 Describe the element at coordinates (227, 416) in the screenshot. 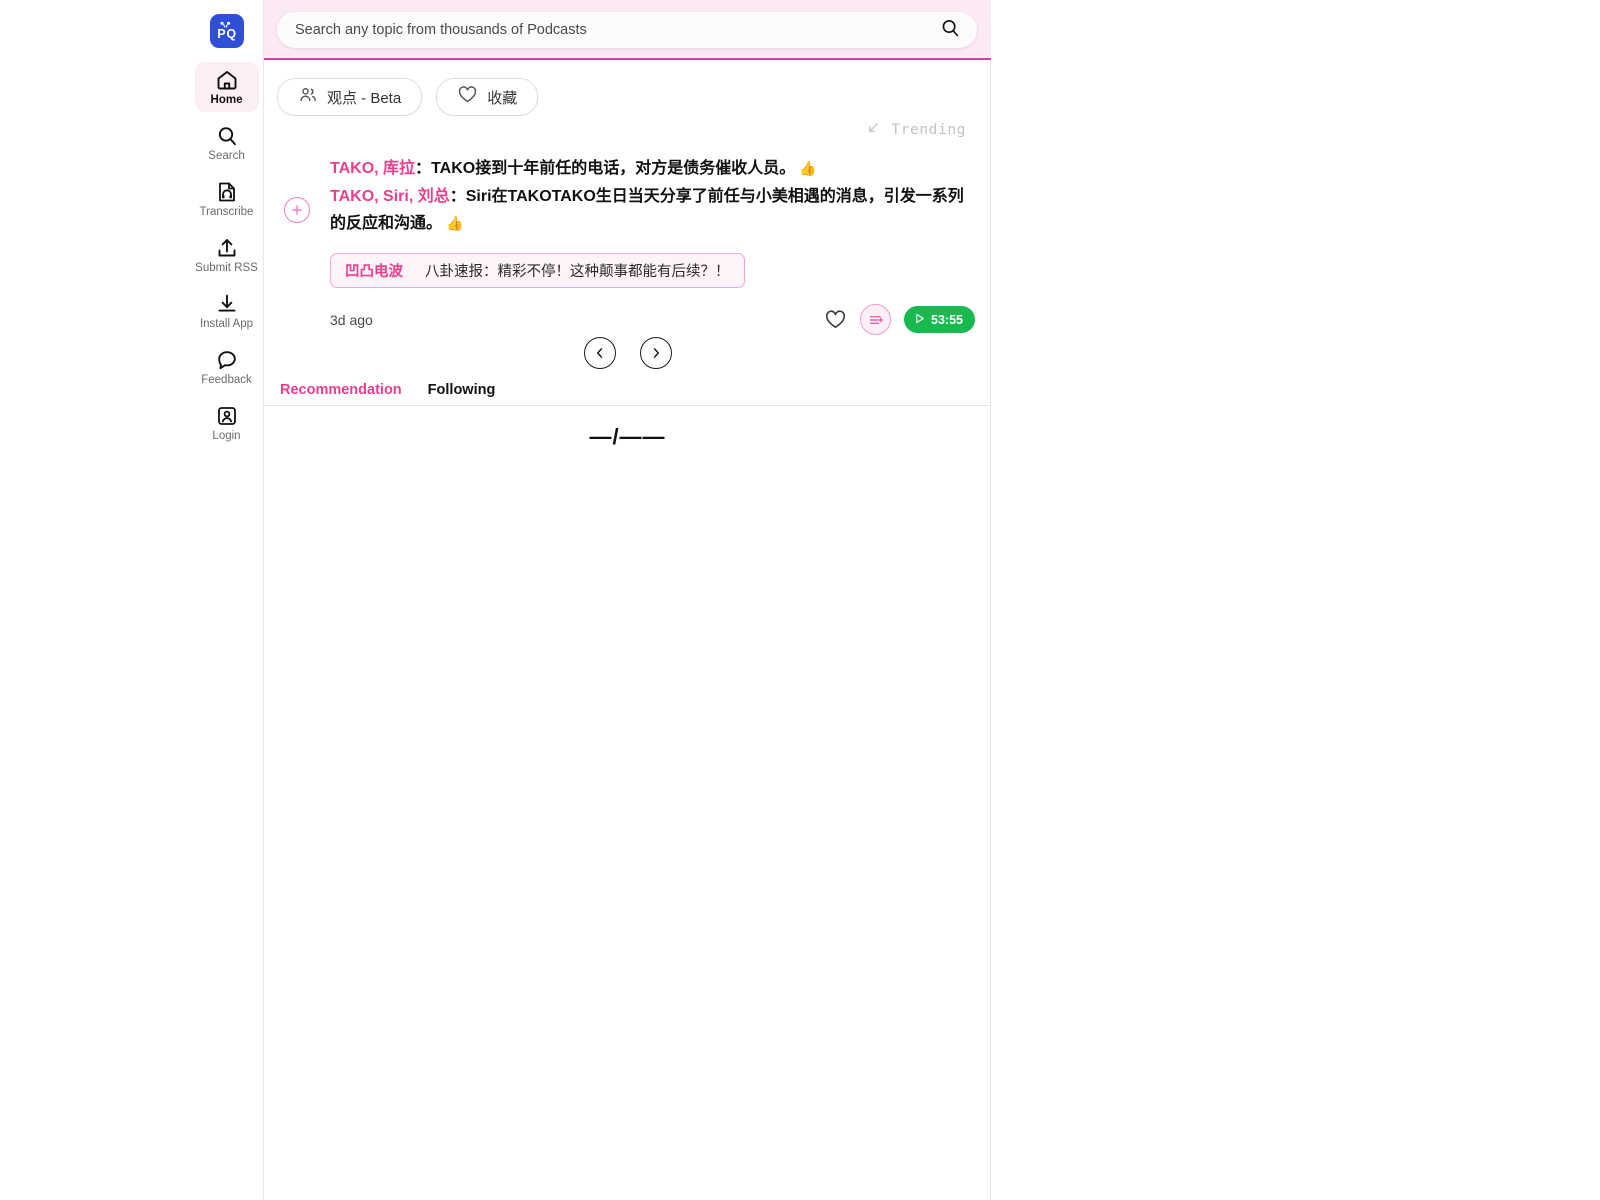

I see `user-badge-icon` at that location.